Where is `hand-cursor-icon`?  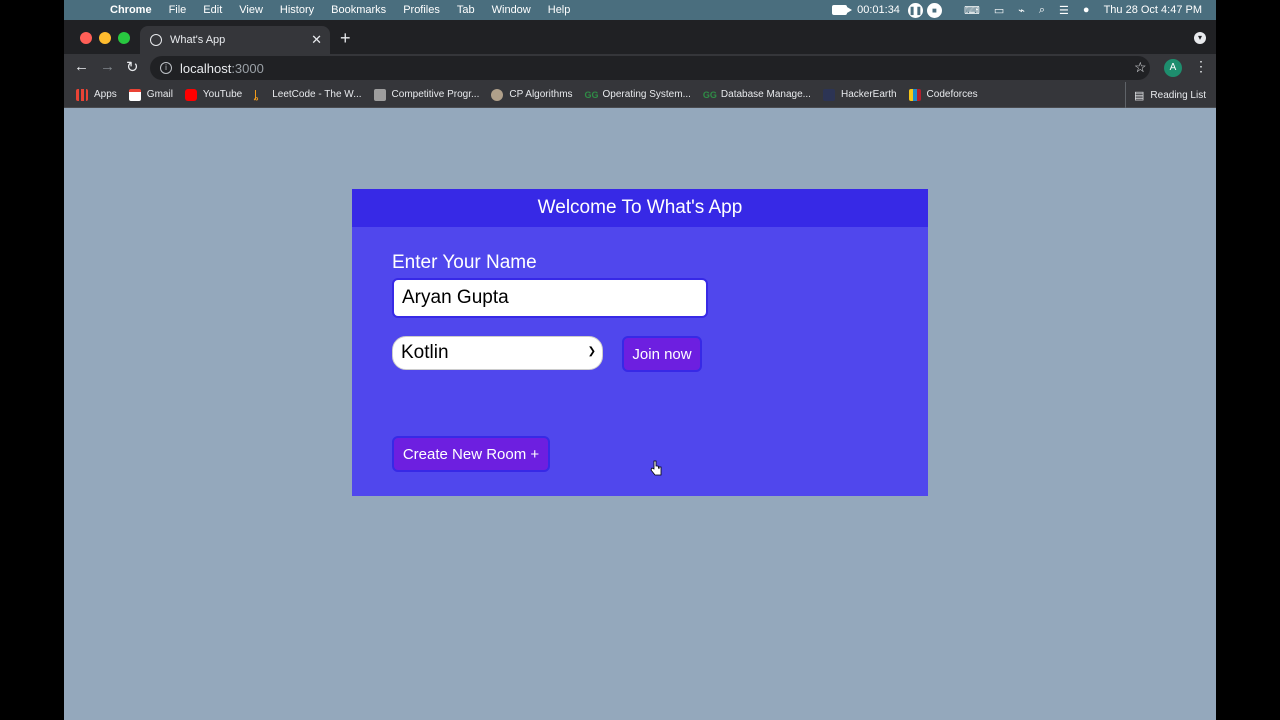
hand-cursor-icon is located at coordinates (656, 468).